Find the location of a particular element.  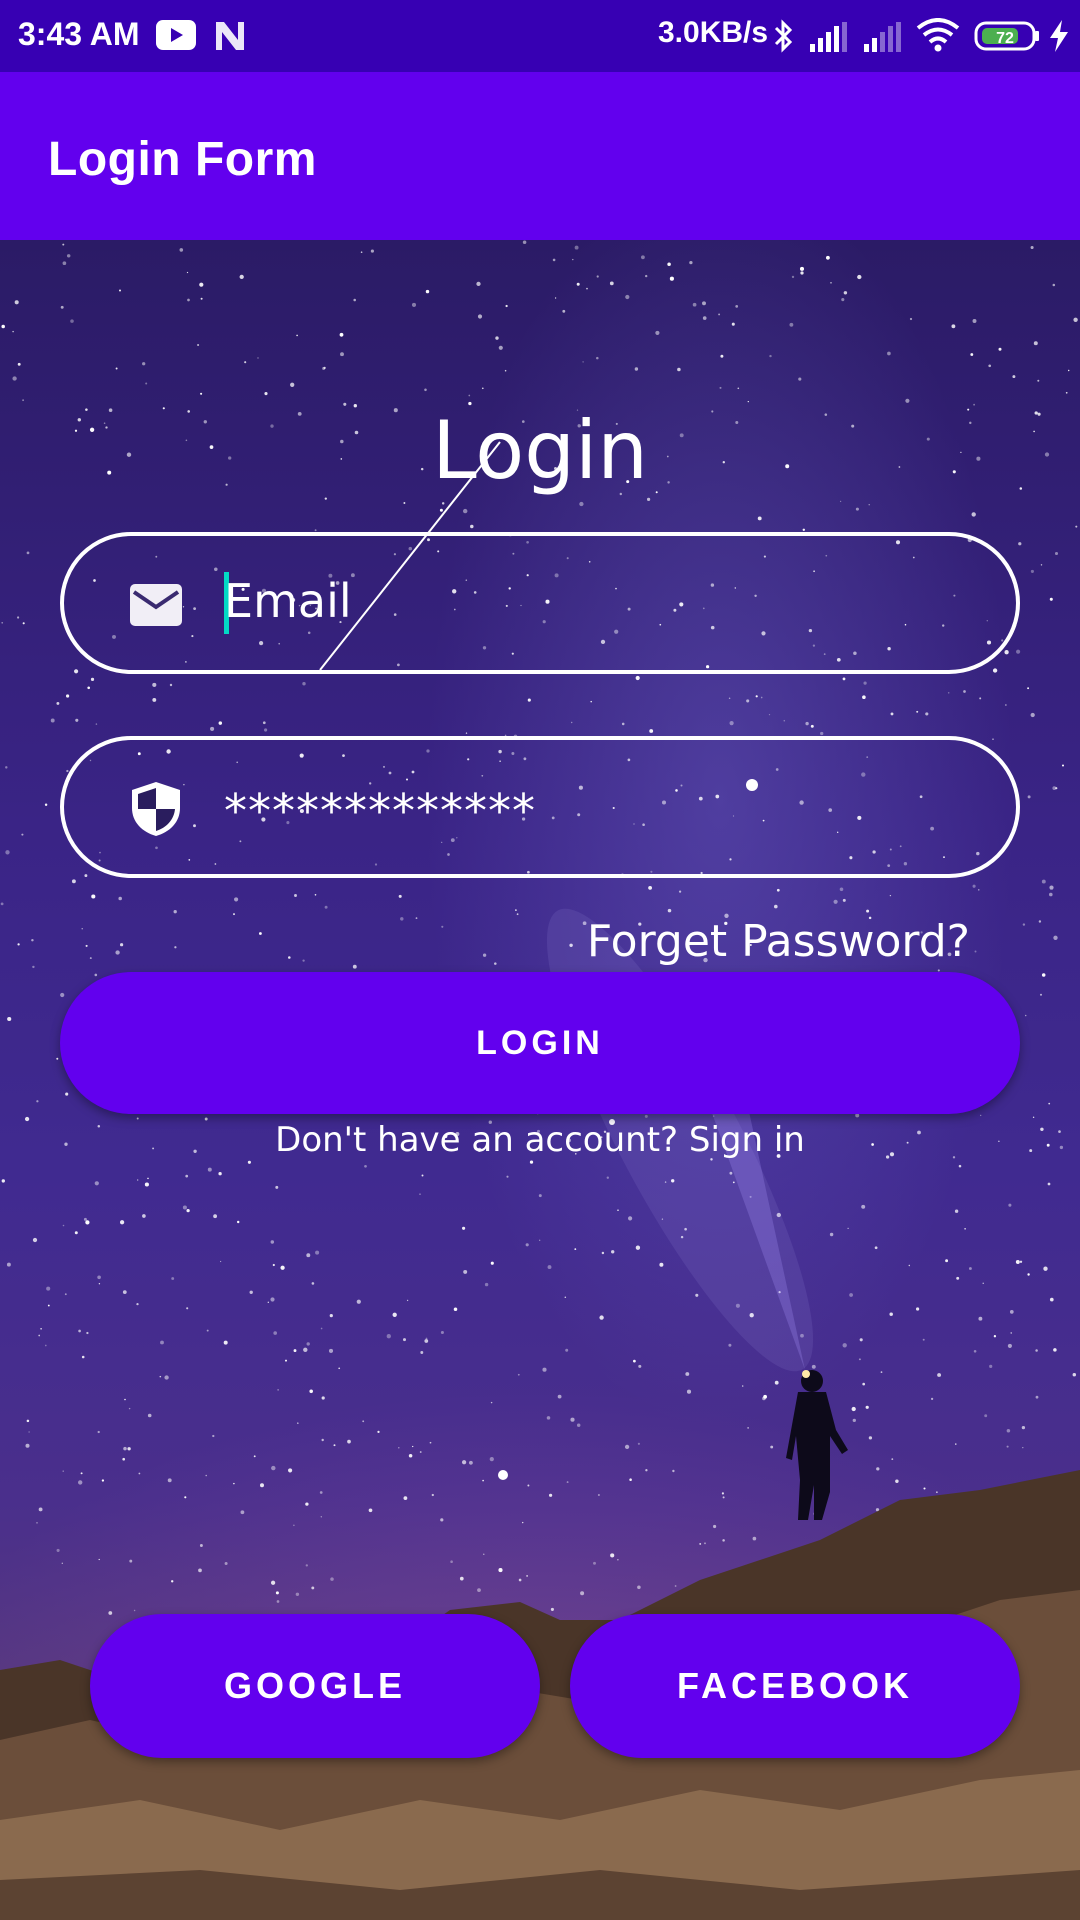

status-time: 3:43 AM is located at coordinates (79, 34).